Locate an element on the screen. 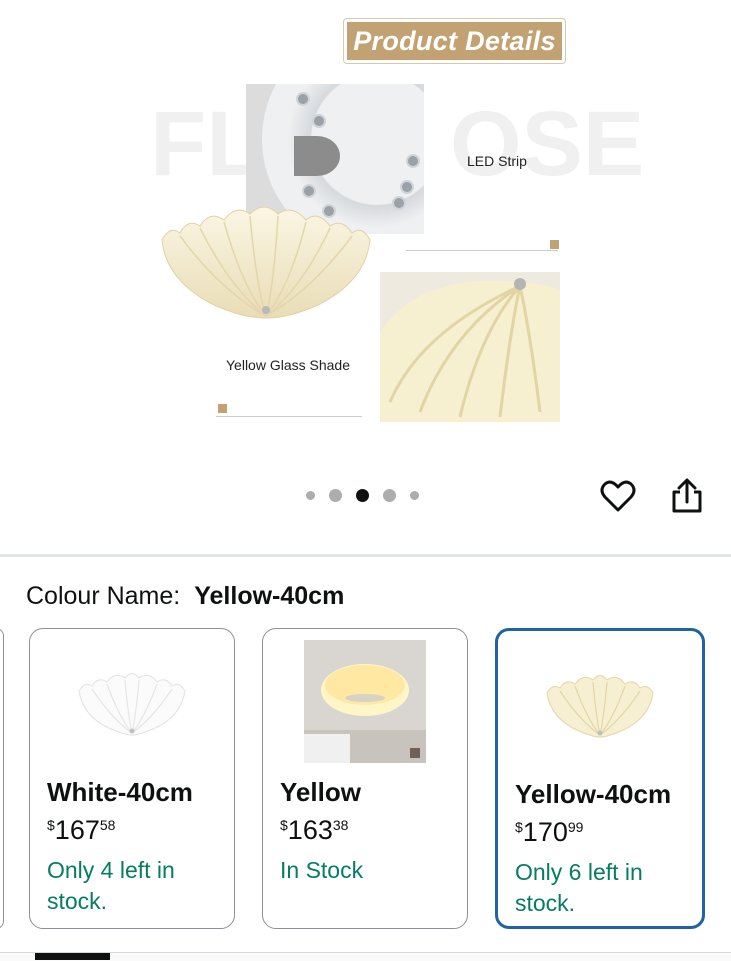  section-divider is located at coordinates (365, 555).